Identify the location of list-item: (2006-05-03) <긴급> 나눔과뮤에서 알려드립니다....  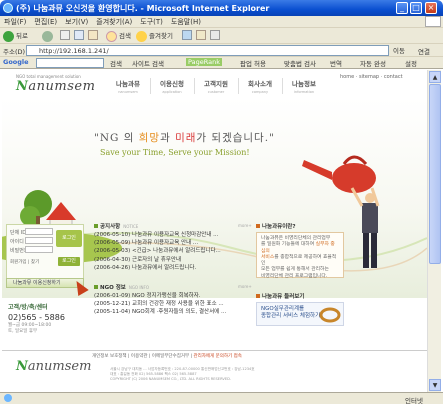
(157, 251).